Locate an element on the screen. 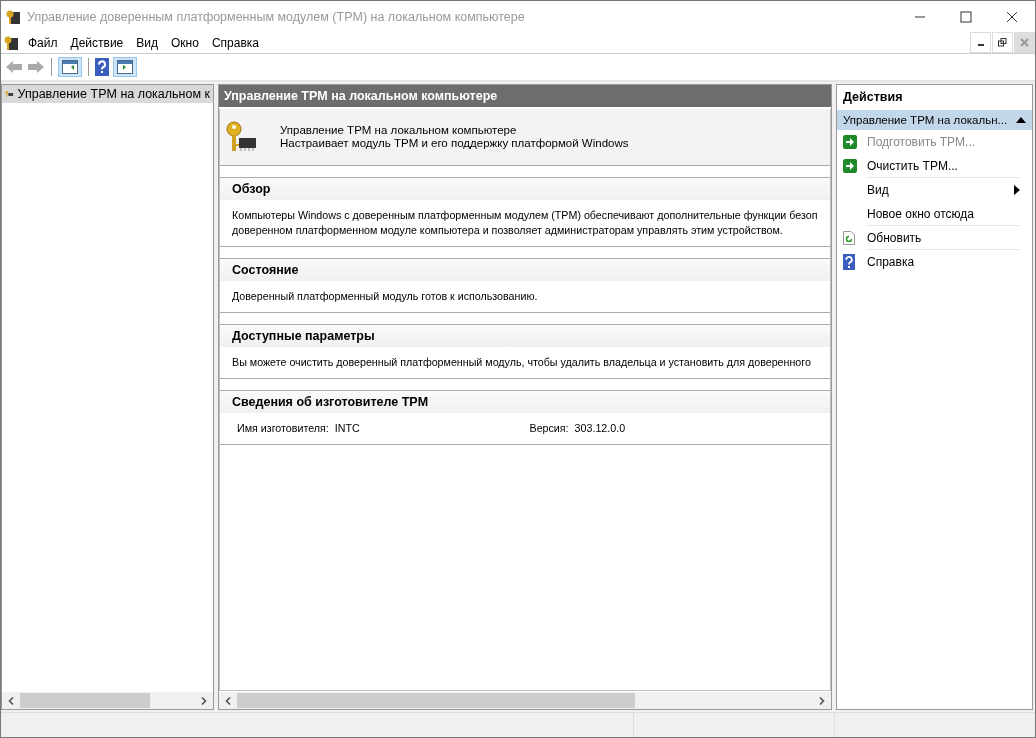 Image resolution: width=1036 pixels, height=738 pixels. restore-button is located at coordinates (1002, 42).